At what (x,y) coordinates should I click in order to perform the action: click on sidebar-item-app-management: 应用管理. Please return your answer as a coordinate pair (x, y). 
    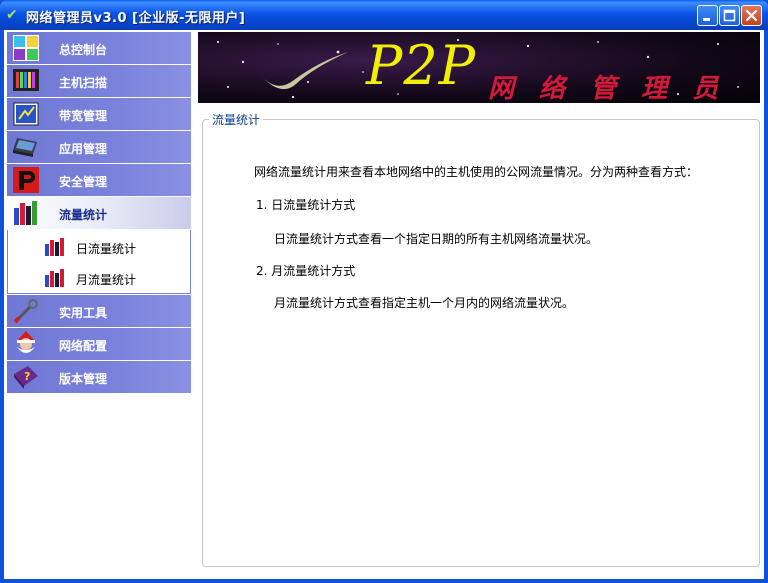
    Looking at the image, I should click on (99, 147).